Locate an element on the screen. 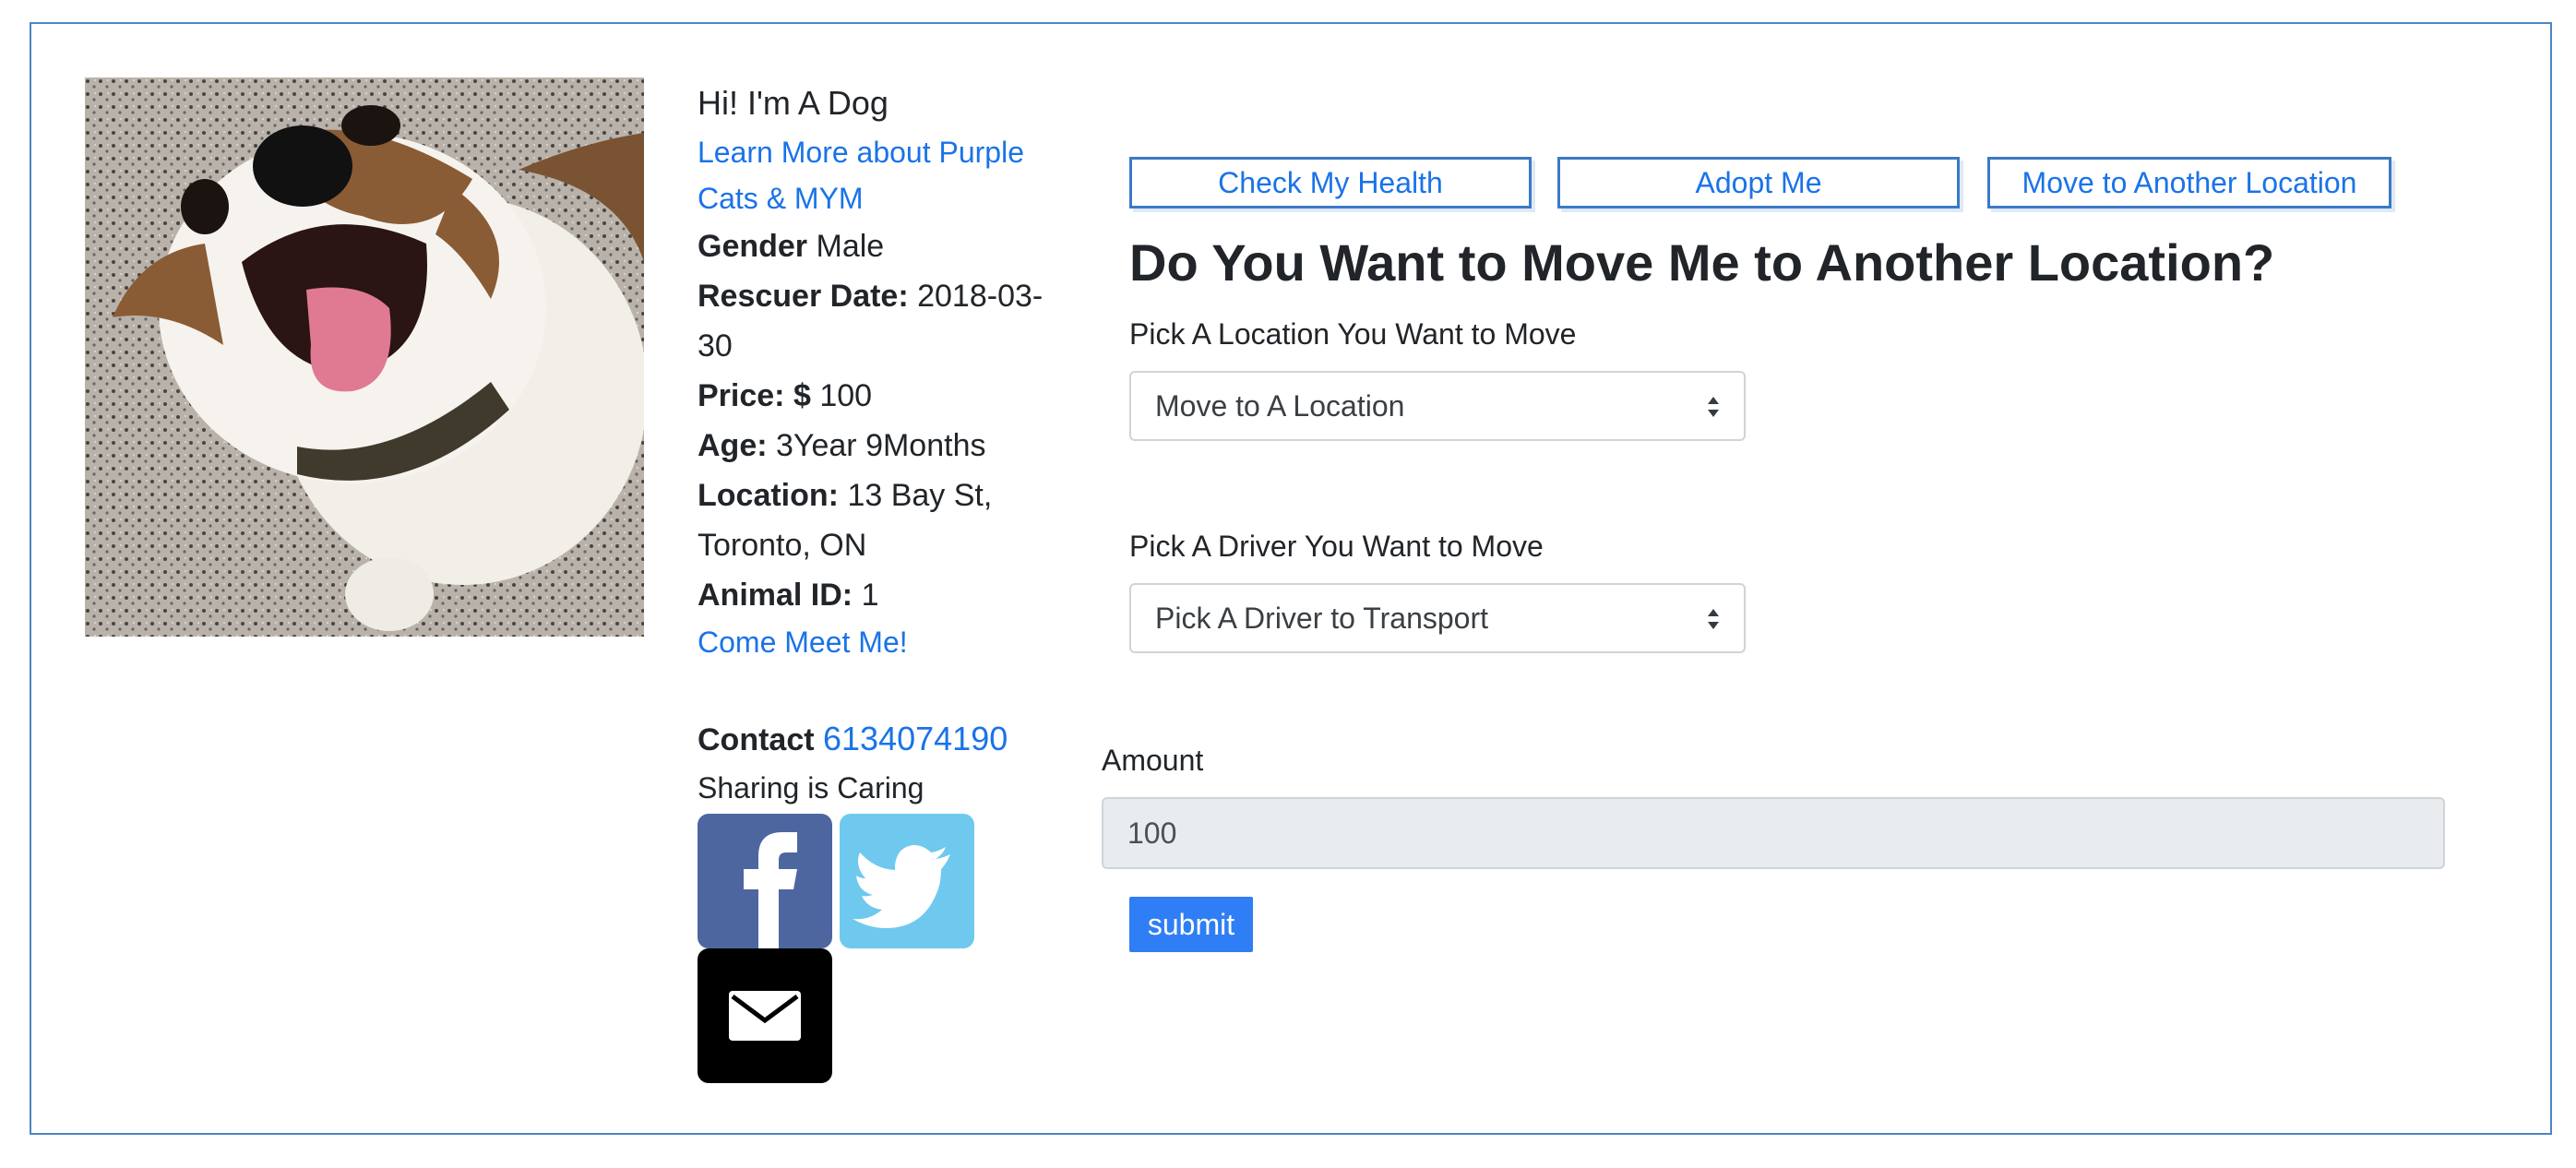  sharing-text: Sharing is Caring is located at coordinates (811, 788).